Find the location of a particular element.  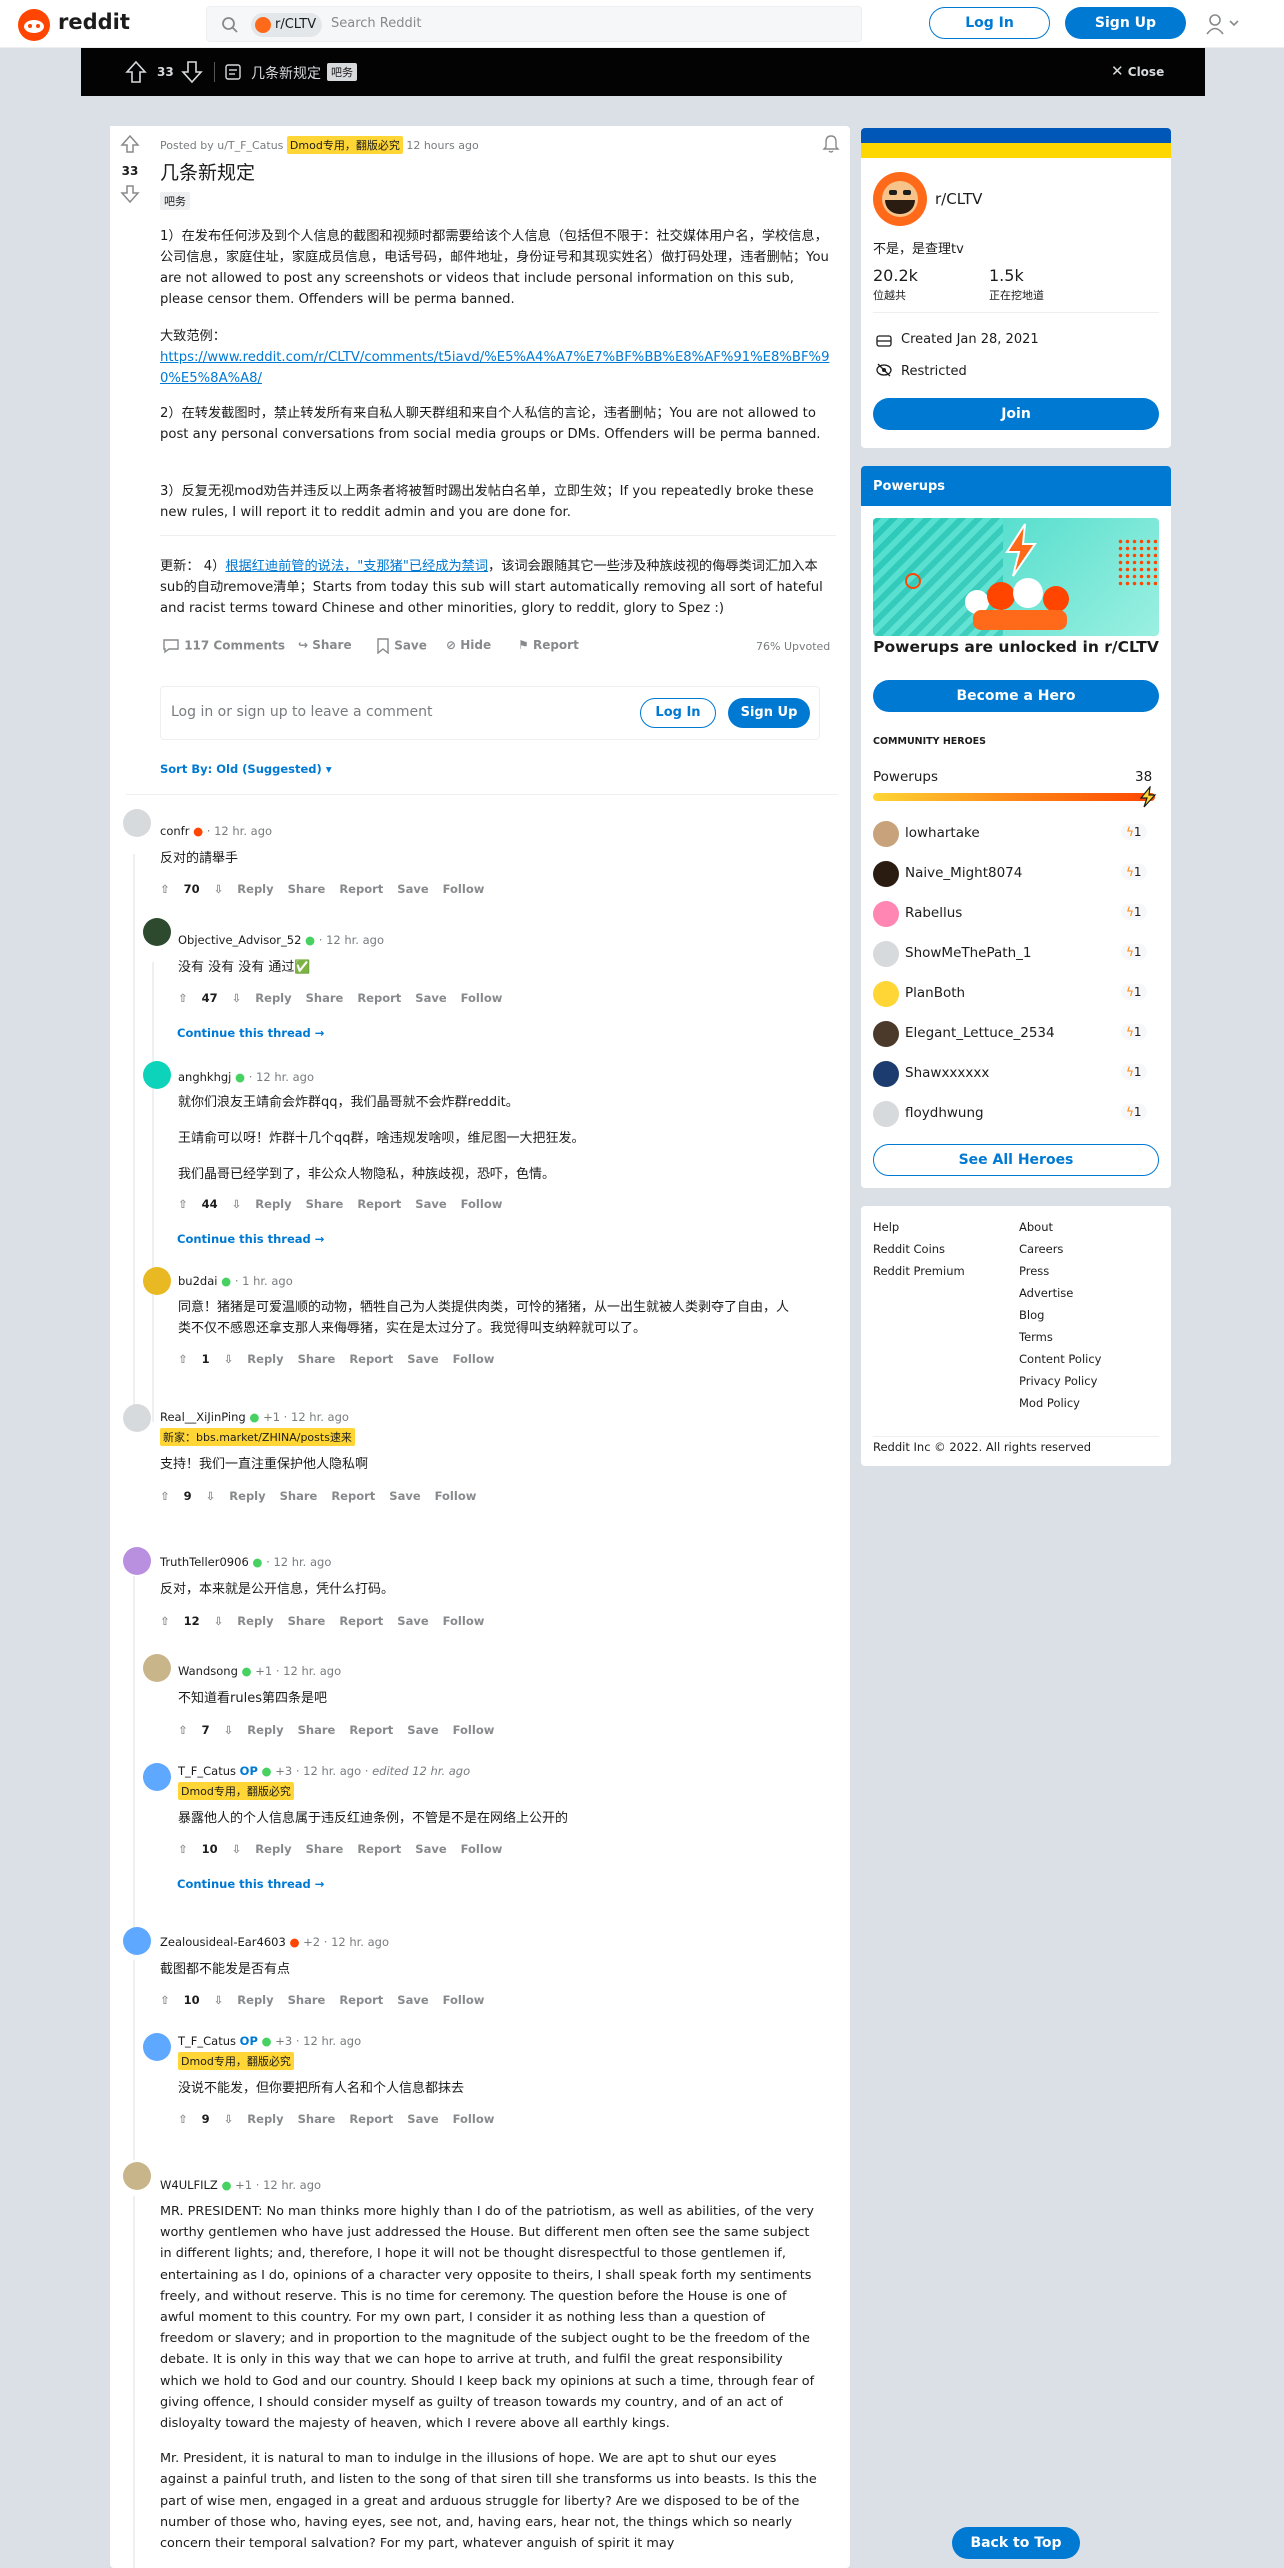

comment-author: anghkhgj is located at coordinates (204, 1077).